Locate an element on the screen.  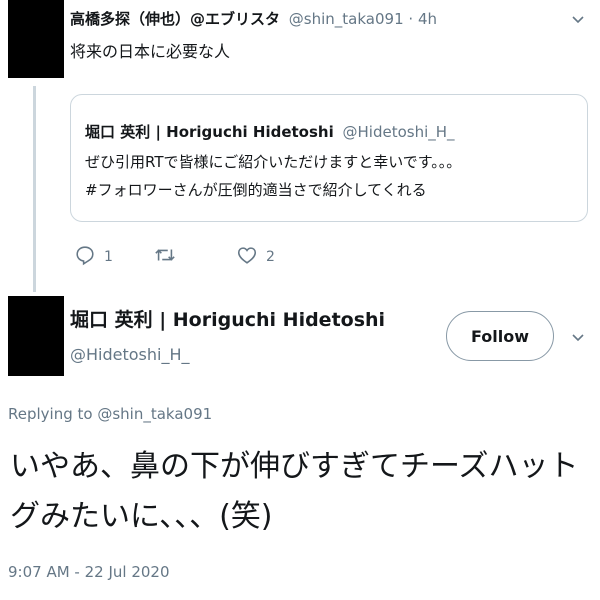
like-count: 2 is located at coordinates (270, 257).